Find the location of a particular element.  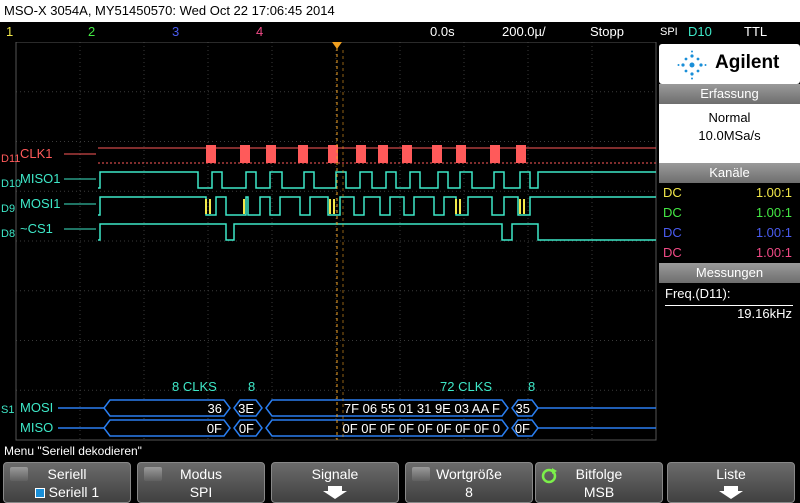

measurement-value: 19.16kHz is located at coordinates (764, 313).